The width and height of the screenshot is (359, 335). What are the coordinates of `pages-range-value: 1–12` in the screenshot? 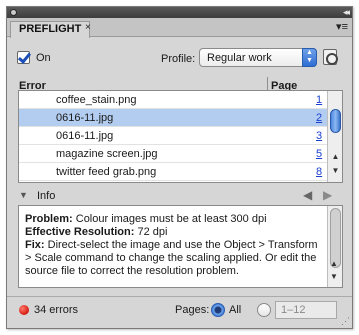 It's located at (293, 310).